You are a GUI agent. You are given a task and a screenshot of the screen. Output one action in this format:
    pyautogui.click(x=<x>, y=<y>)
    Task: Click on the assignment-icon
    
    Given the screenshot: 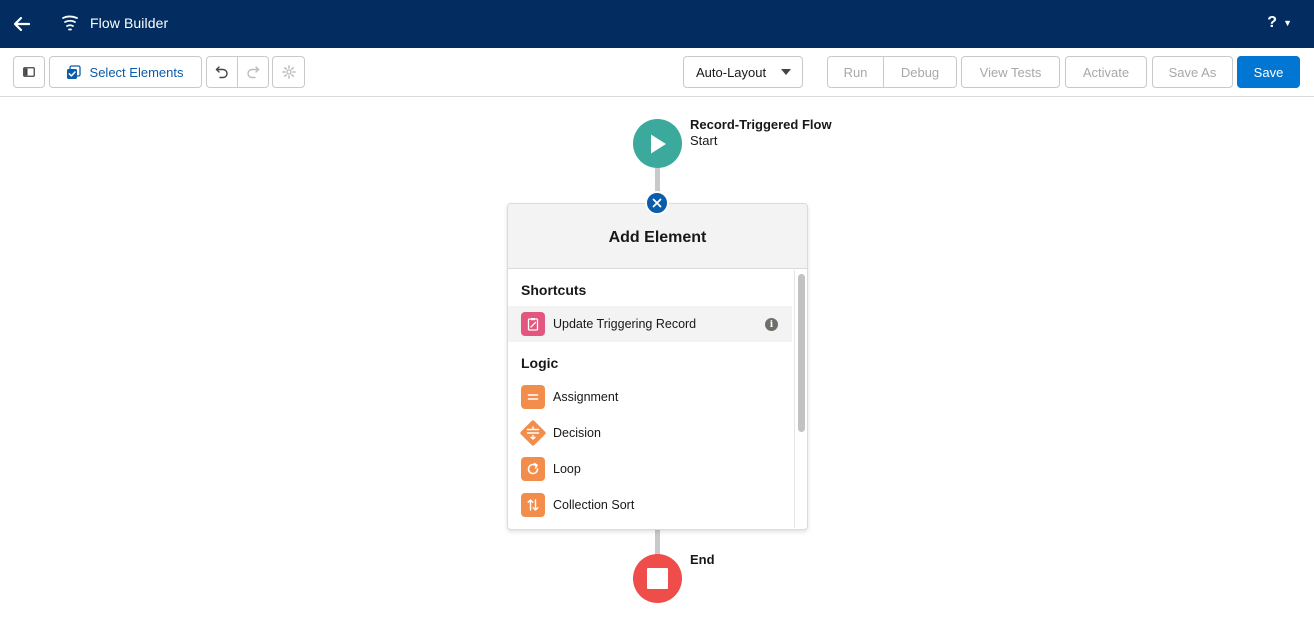 What is the action you would take?
    pyautogui.click(x=533, y=397)
    